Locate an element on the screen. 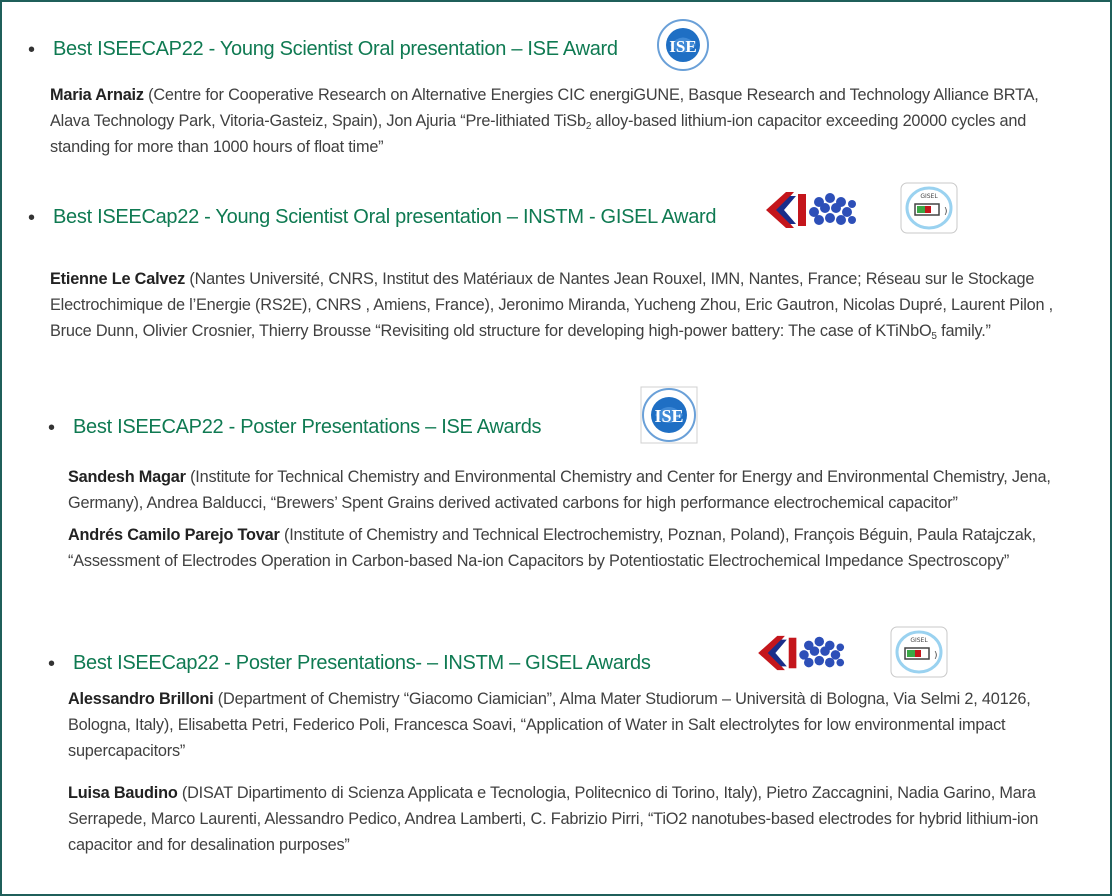  entry-details-cont: family.” is located at coordinates (963, 331).